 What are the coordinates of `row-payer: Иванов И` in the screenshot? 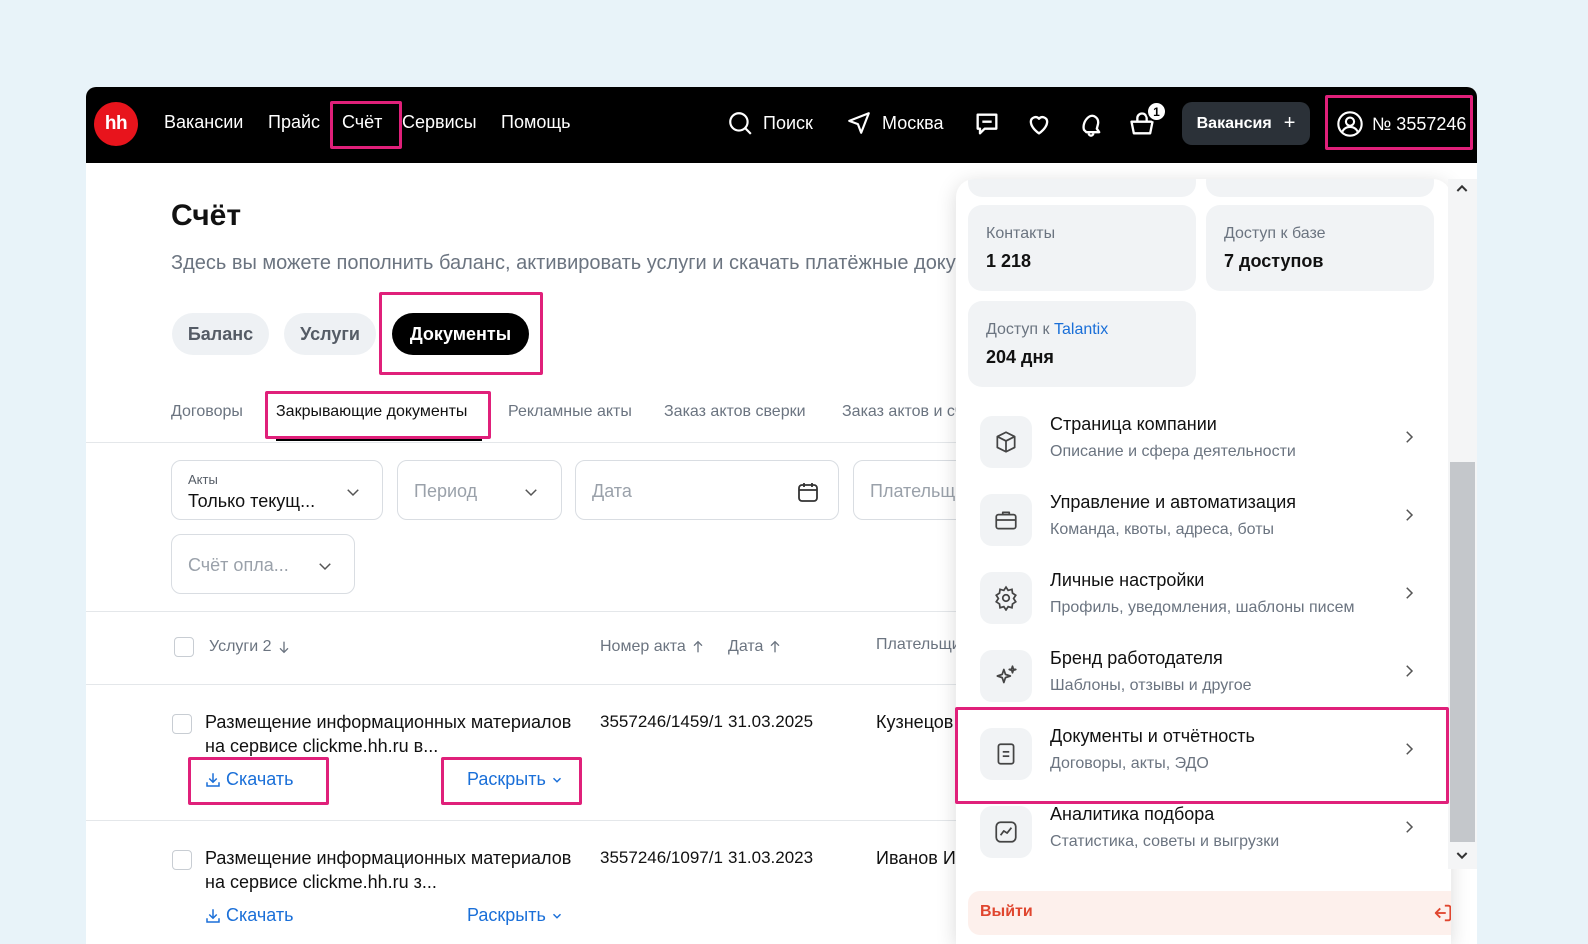 It's located at (916, 858).